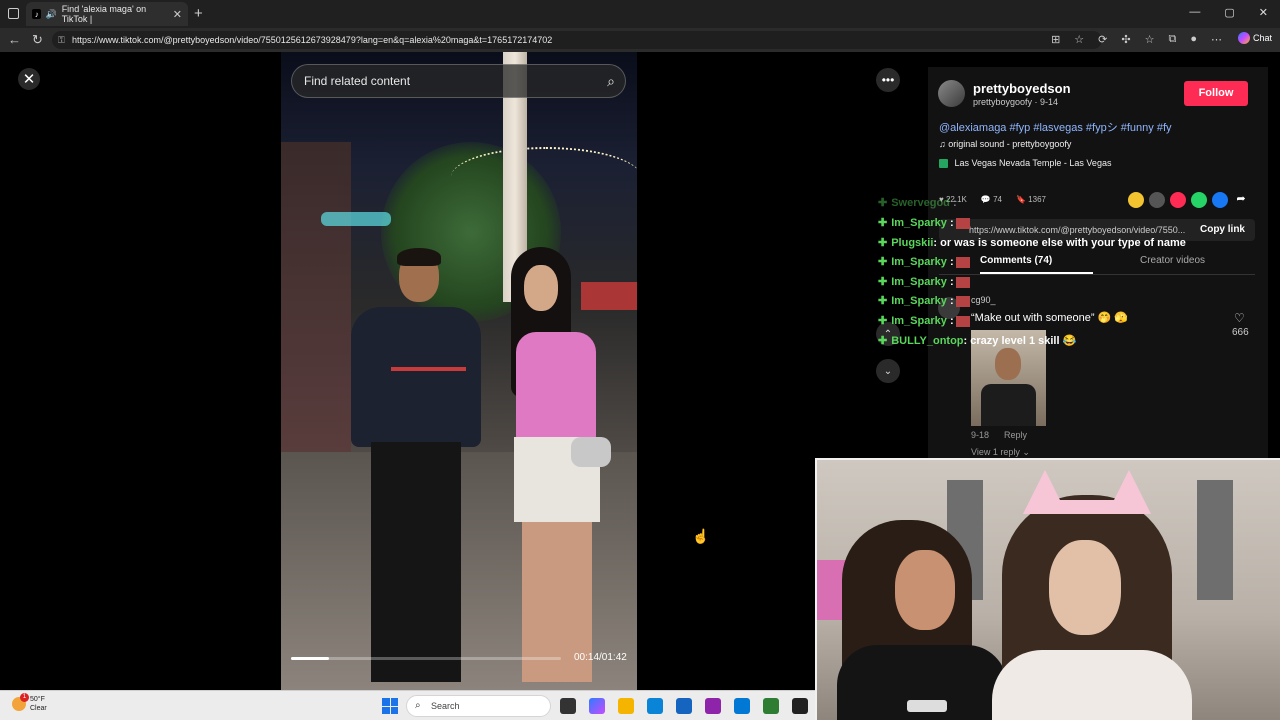  I want to click on embed-icon, so click(1157, 200).